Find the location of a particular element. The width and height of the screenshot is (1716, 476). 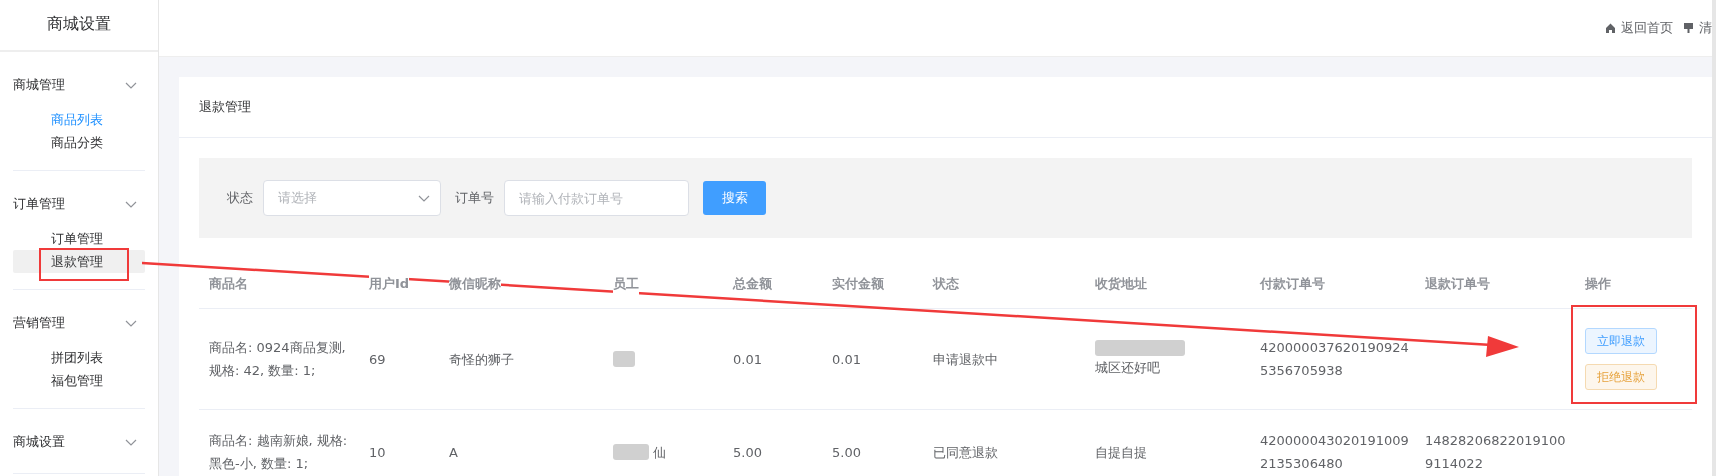

menu-item: 退款管理 is located at coordinates (79, 261).